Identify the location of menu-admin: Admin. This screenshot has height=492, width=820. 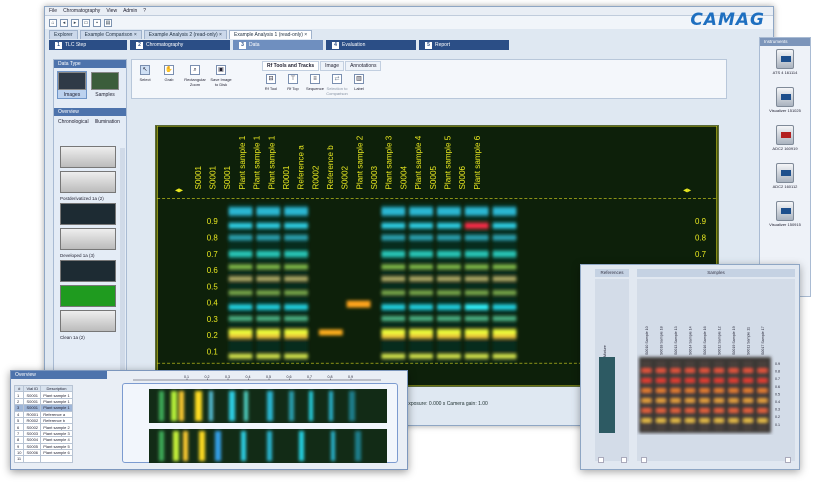
(130, 11).